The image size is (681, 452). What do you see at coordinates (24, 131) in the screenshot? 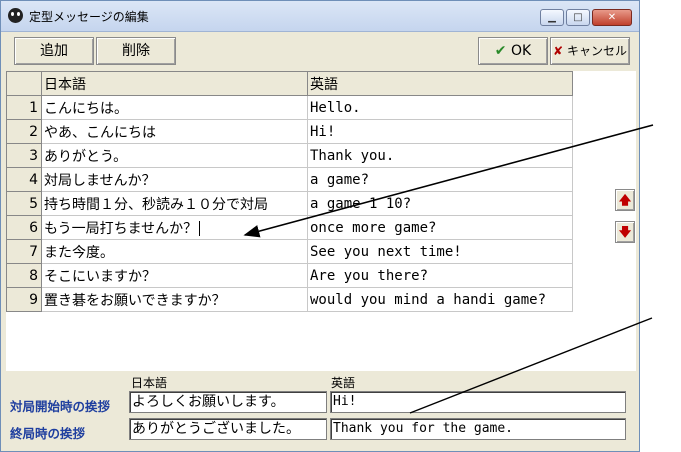
I see `row-number: 2` at bounding box center [24, 131].